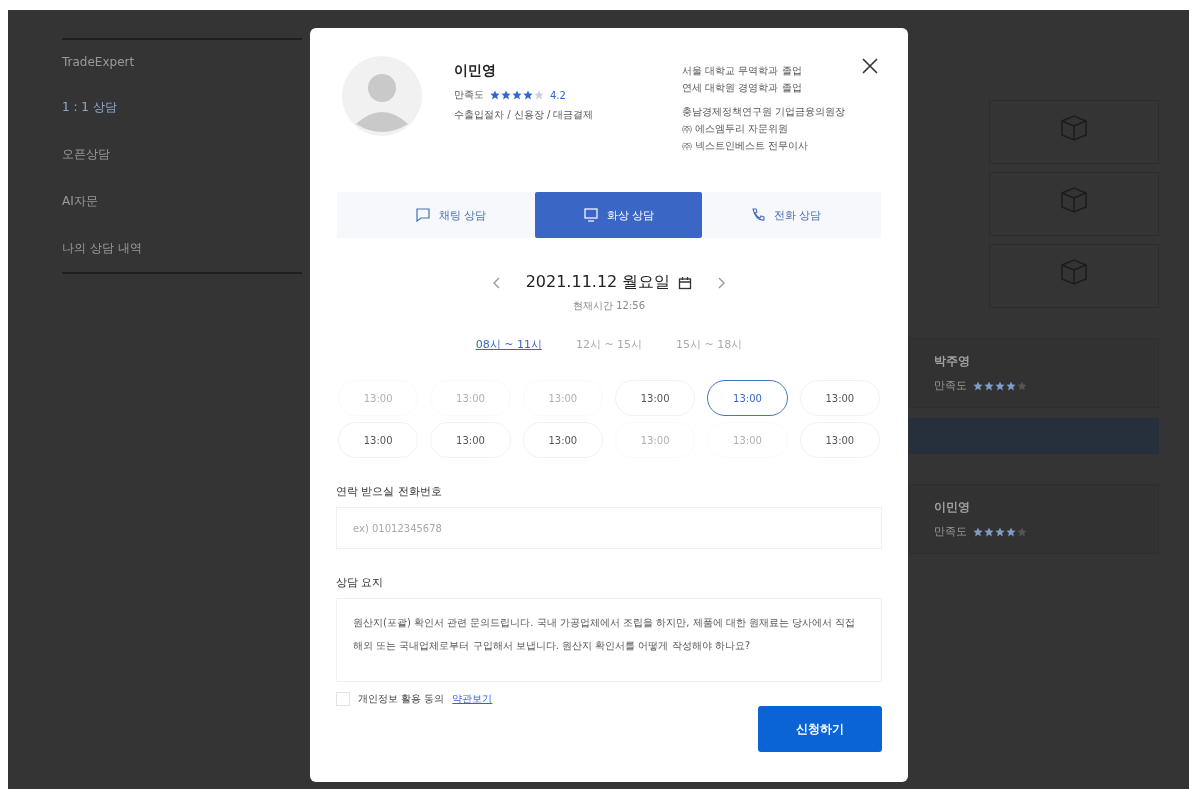 This screenshot has width=1189, height=789. What do you see at coordinates (495, 282) in the screenshot?
I see `chevron-left-icon` at bounding box center [495, 282].